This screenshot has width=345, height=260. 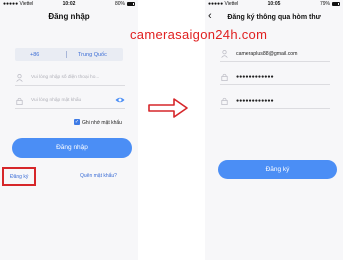 What do you see at coordinates (274, 4) in the screenshot?
I see `status-bar: ●●●●● Viettel 10:05 79%` at bounding box center [274, 4].